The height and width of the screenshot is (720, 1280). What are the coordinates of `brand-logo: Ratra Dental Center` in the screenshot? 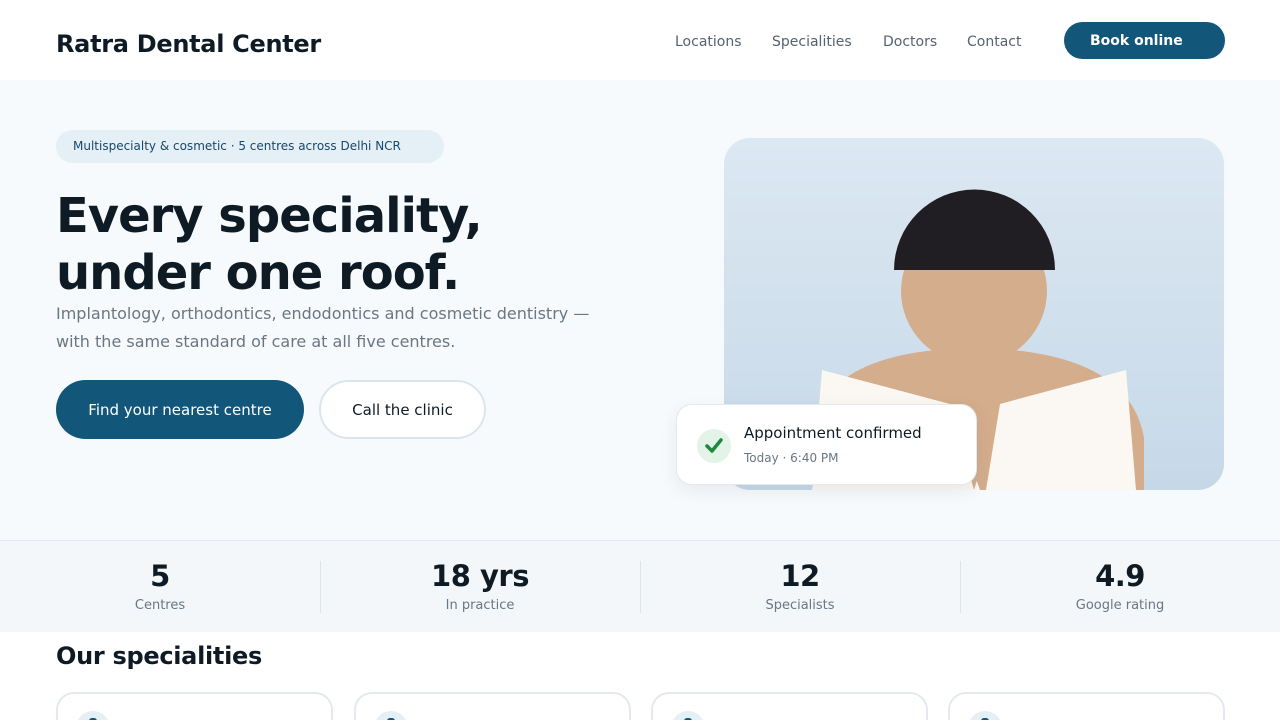 It's located at (188, 44).